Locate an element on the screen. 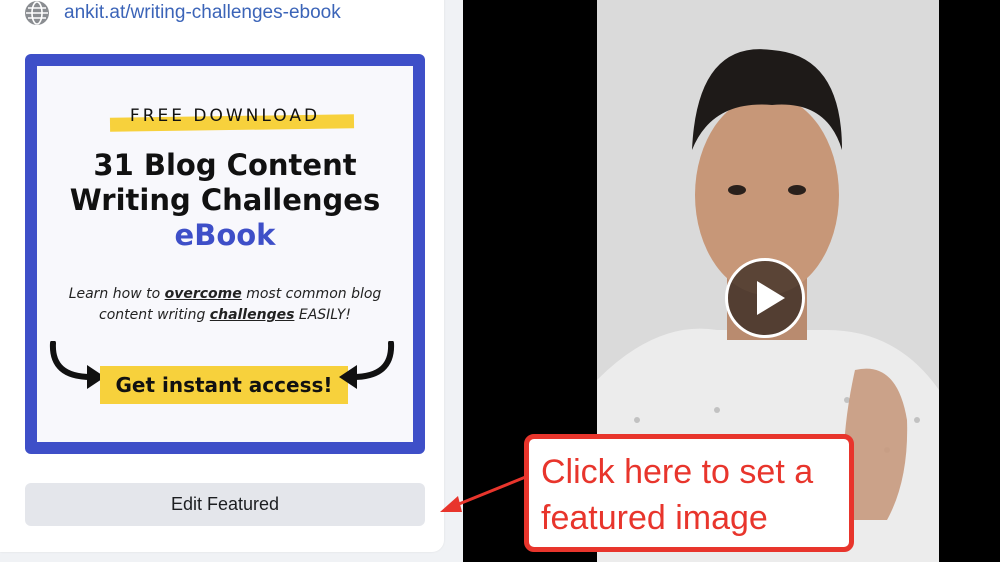  desc-bold-2: challenges is located at coordinates (252, 315).